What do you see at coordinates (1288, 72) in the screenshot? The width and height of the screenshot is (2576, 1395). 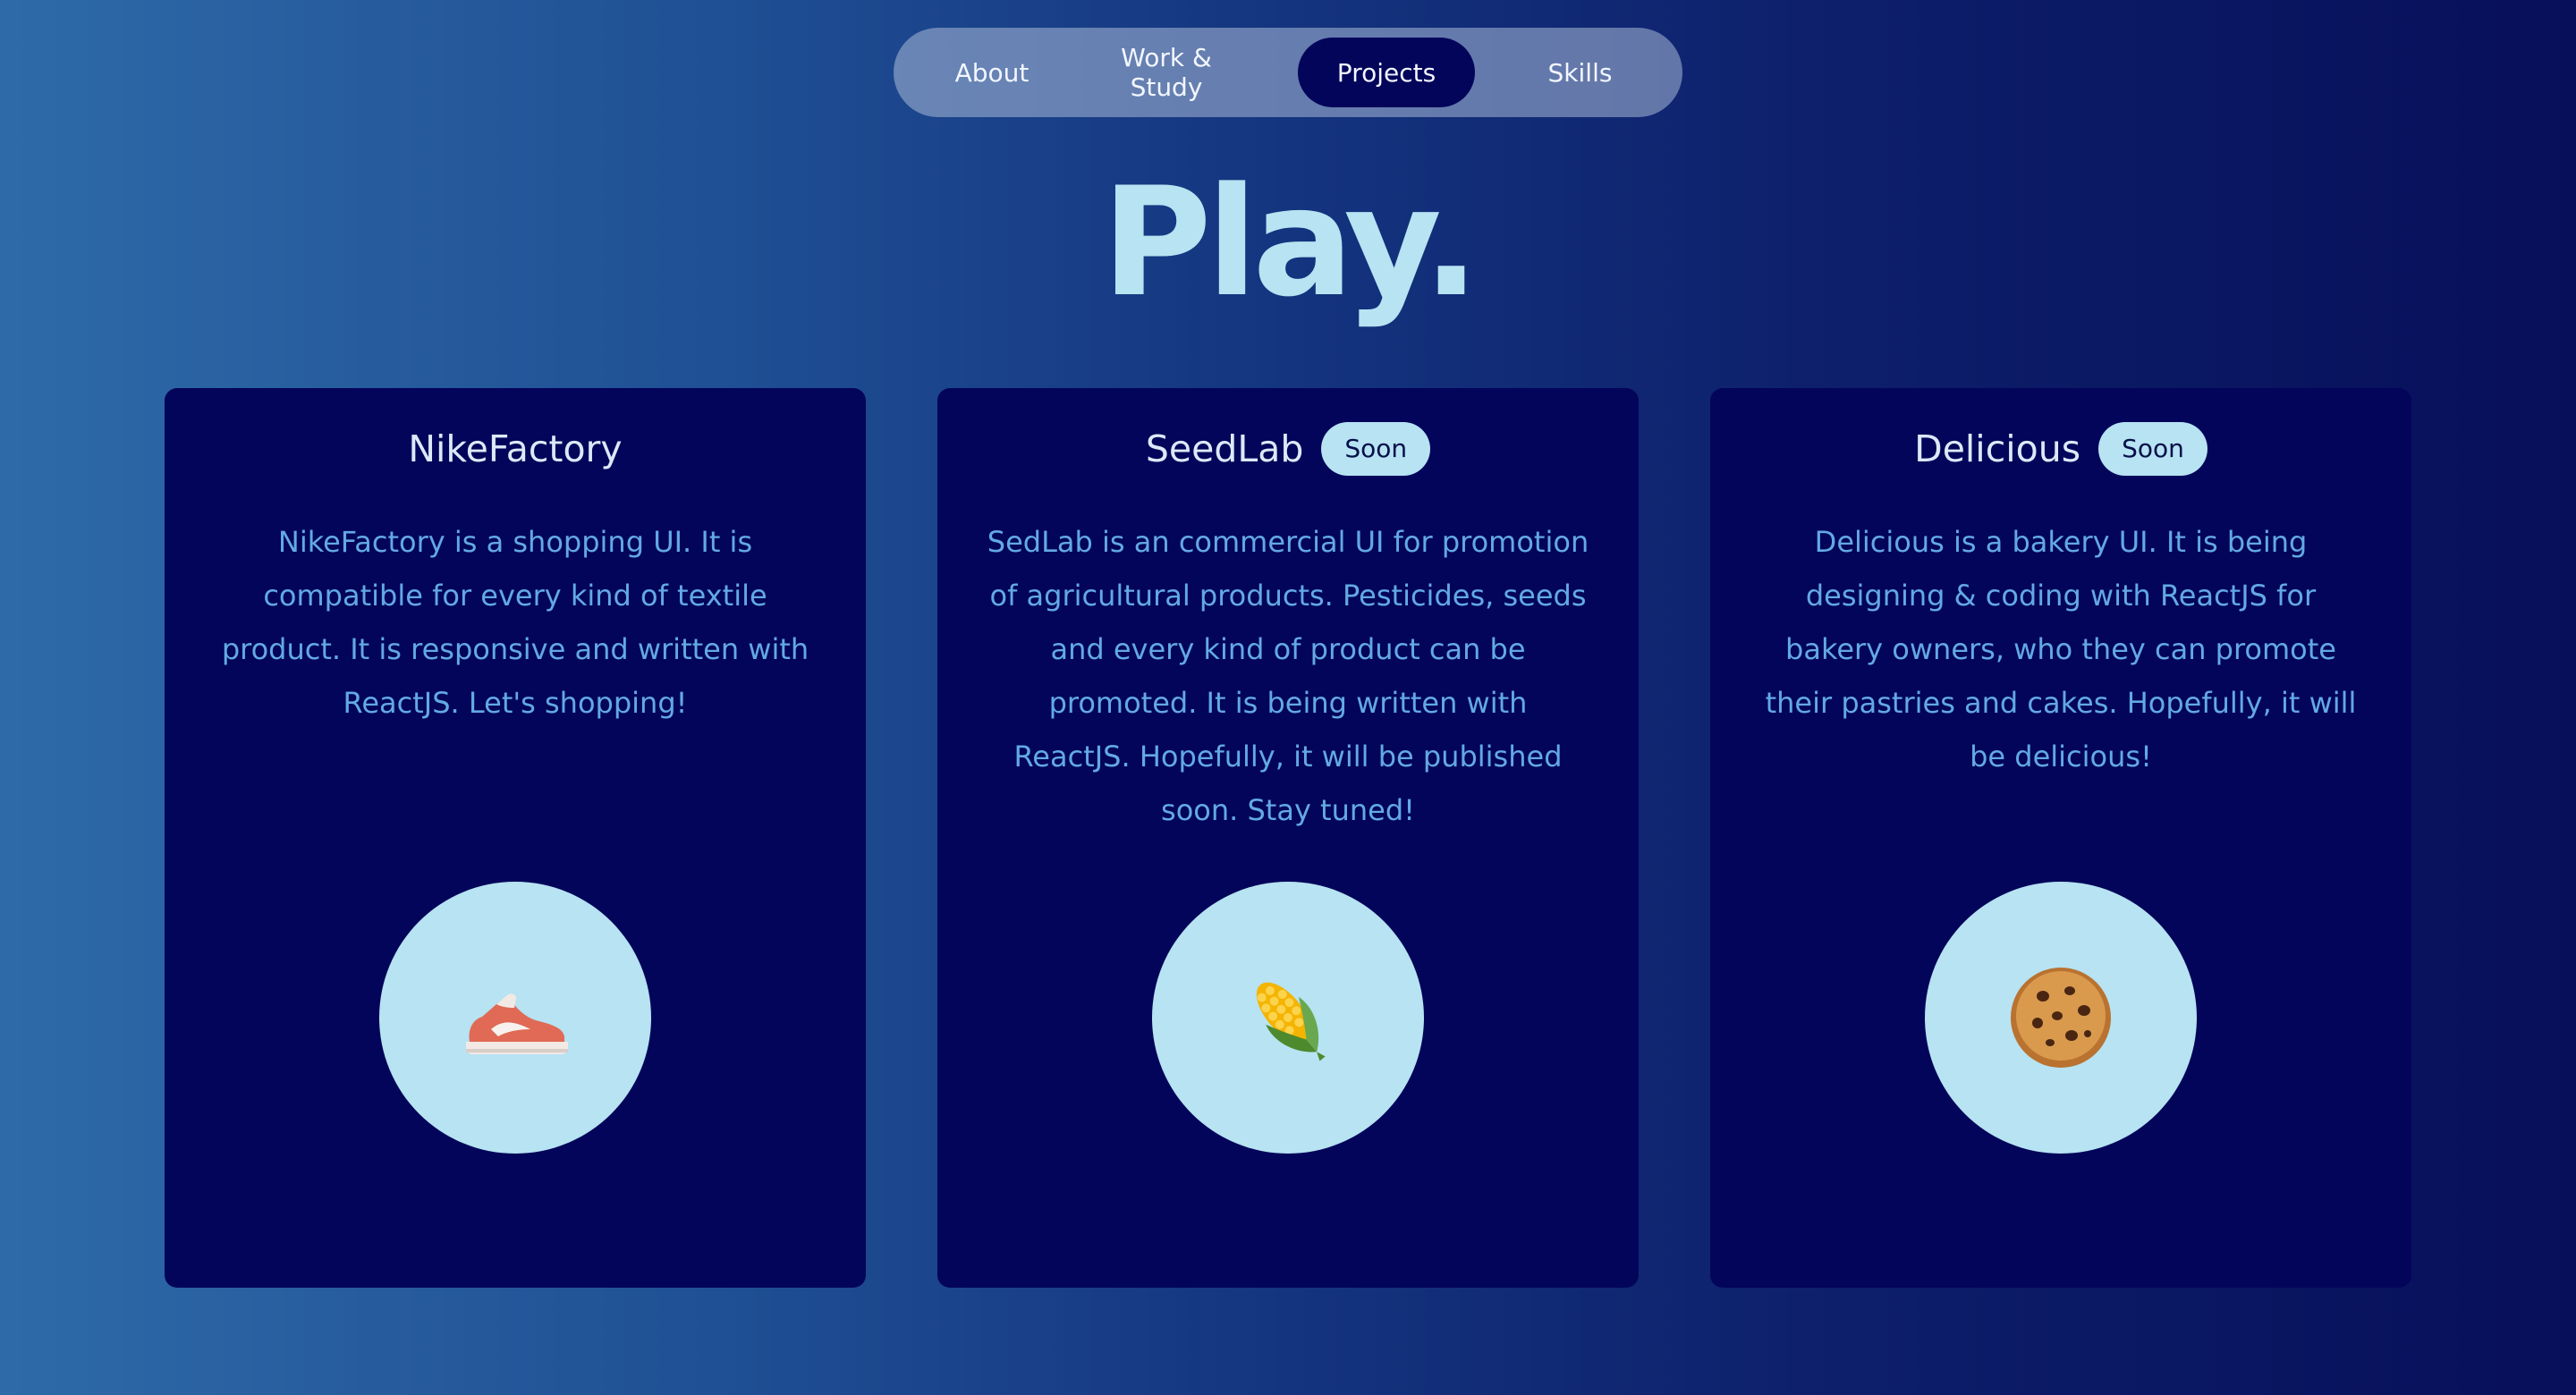 I see `top-nav: About Work & Study Projects Skills` at bounding box center [1288, 72].